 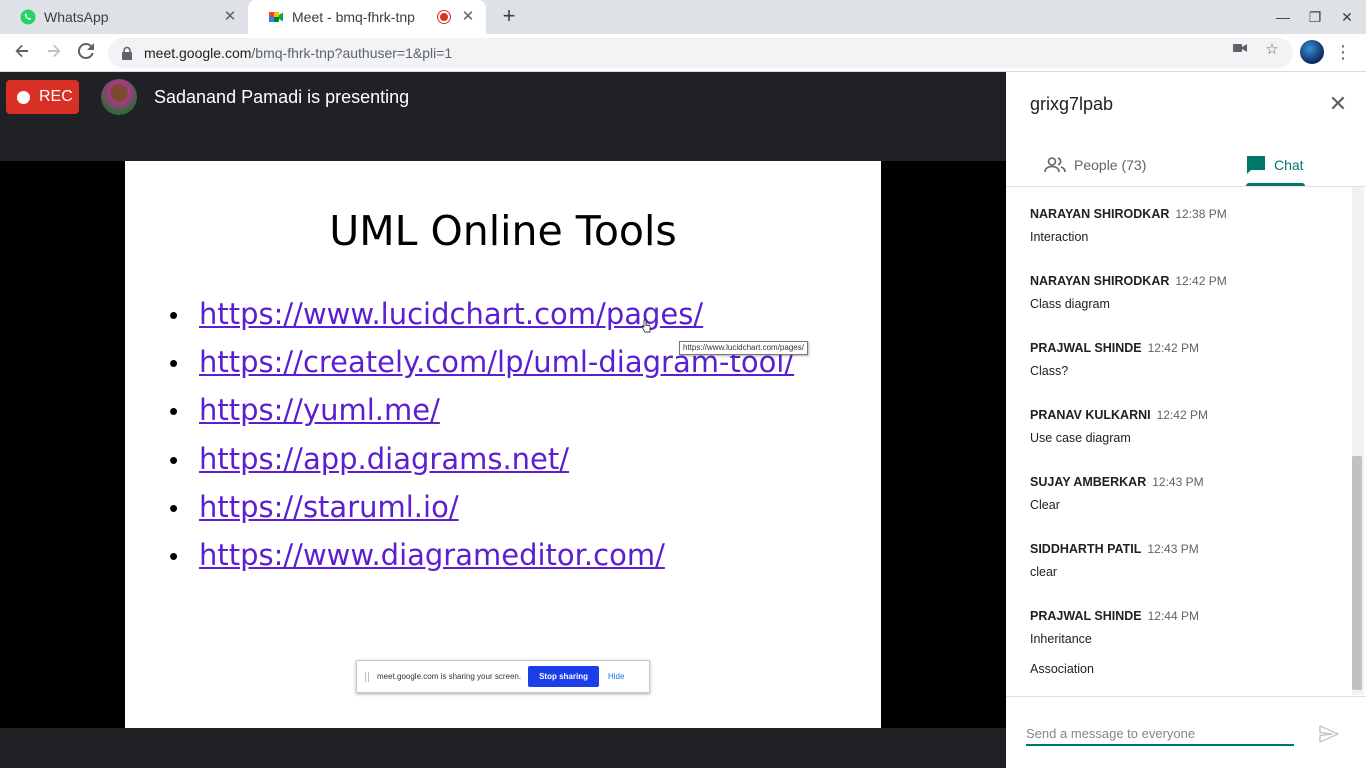 What do you see at coordinates (23, 97) in the screenshot?
I see `record-dot-icon` at bounding box center [23, 97].